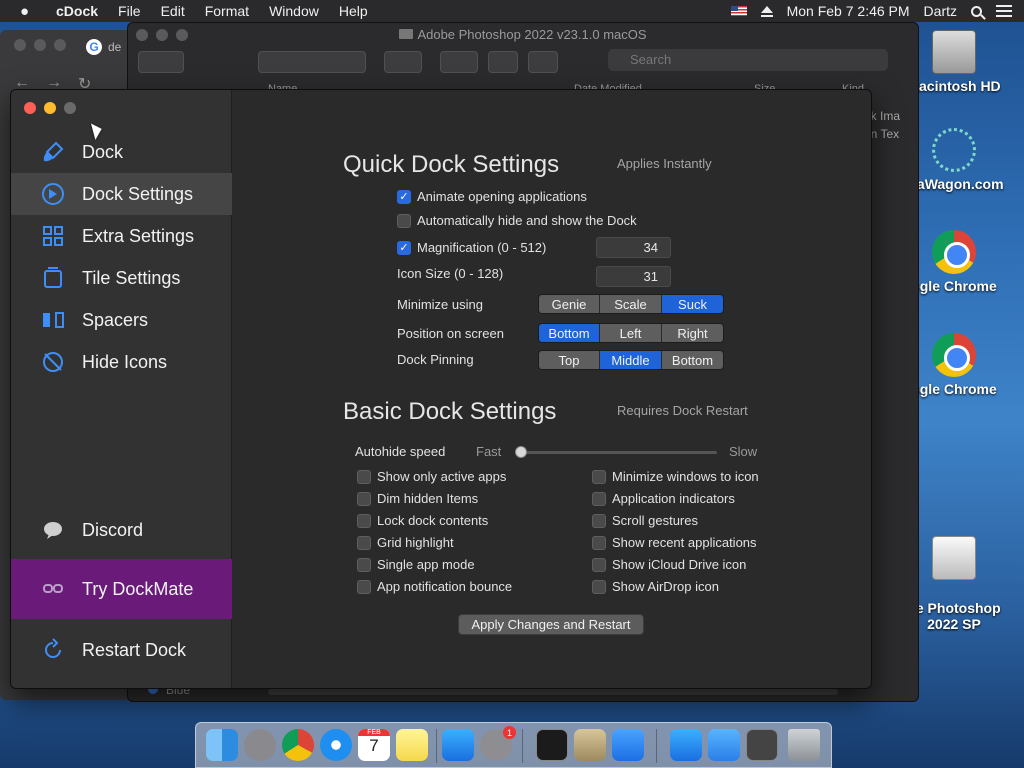 Image resolution: width=1024 pixels, height=768 pixels. Describe the element at coordinates (521, 452) in the screenshot. I see `autohide-speed-knob` at that location.